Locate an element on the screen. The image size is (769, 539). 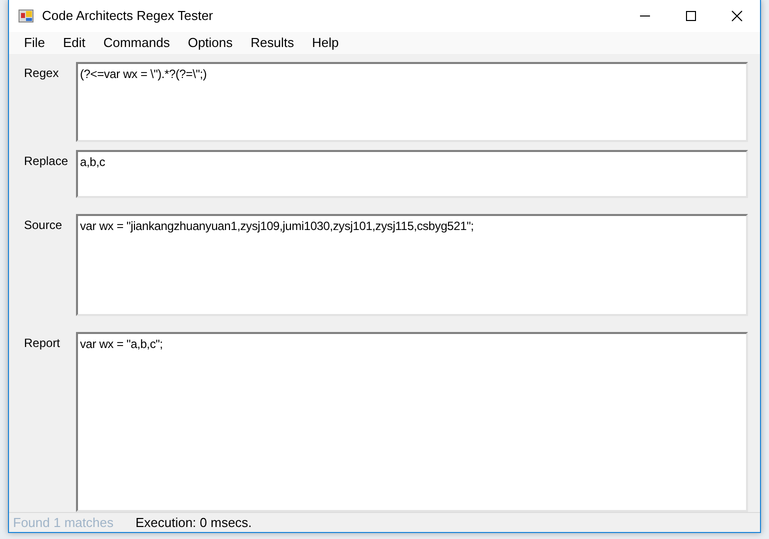
close-icon is located at coordinates (737, 16).